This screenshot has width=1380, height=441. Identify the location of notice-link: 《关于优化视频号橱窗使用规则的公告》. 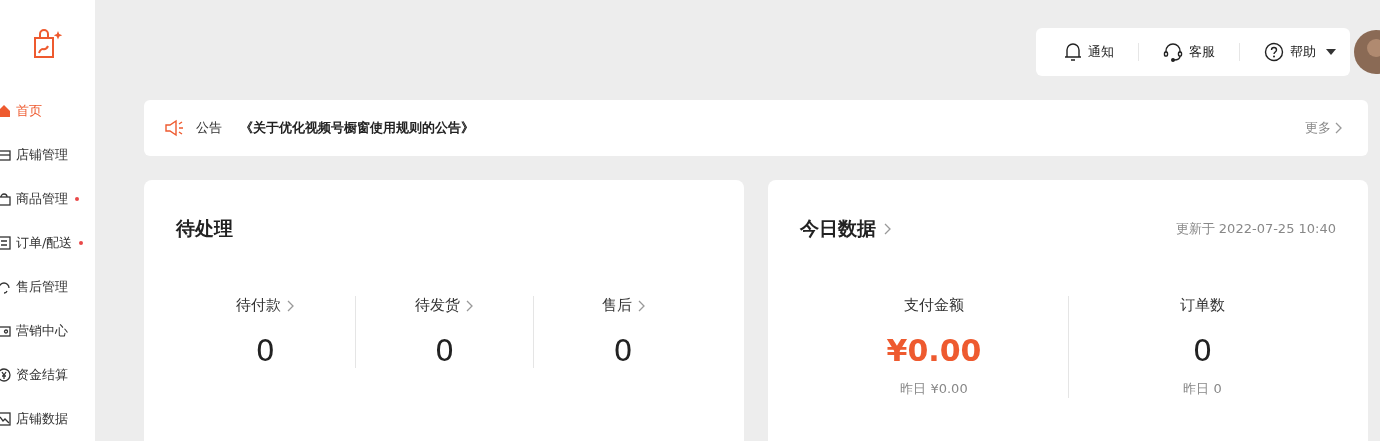
(767, 128).